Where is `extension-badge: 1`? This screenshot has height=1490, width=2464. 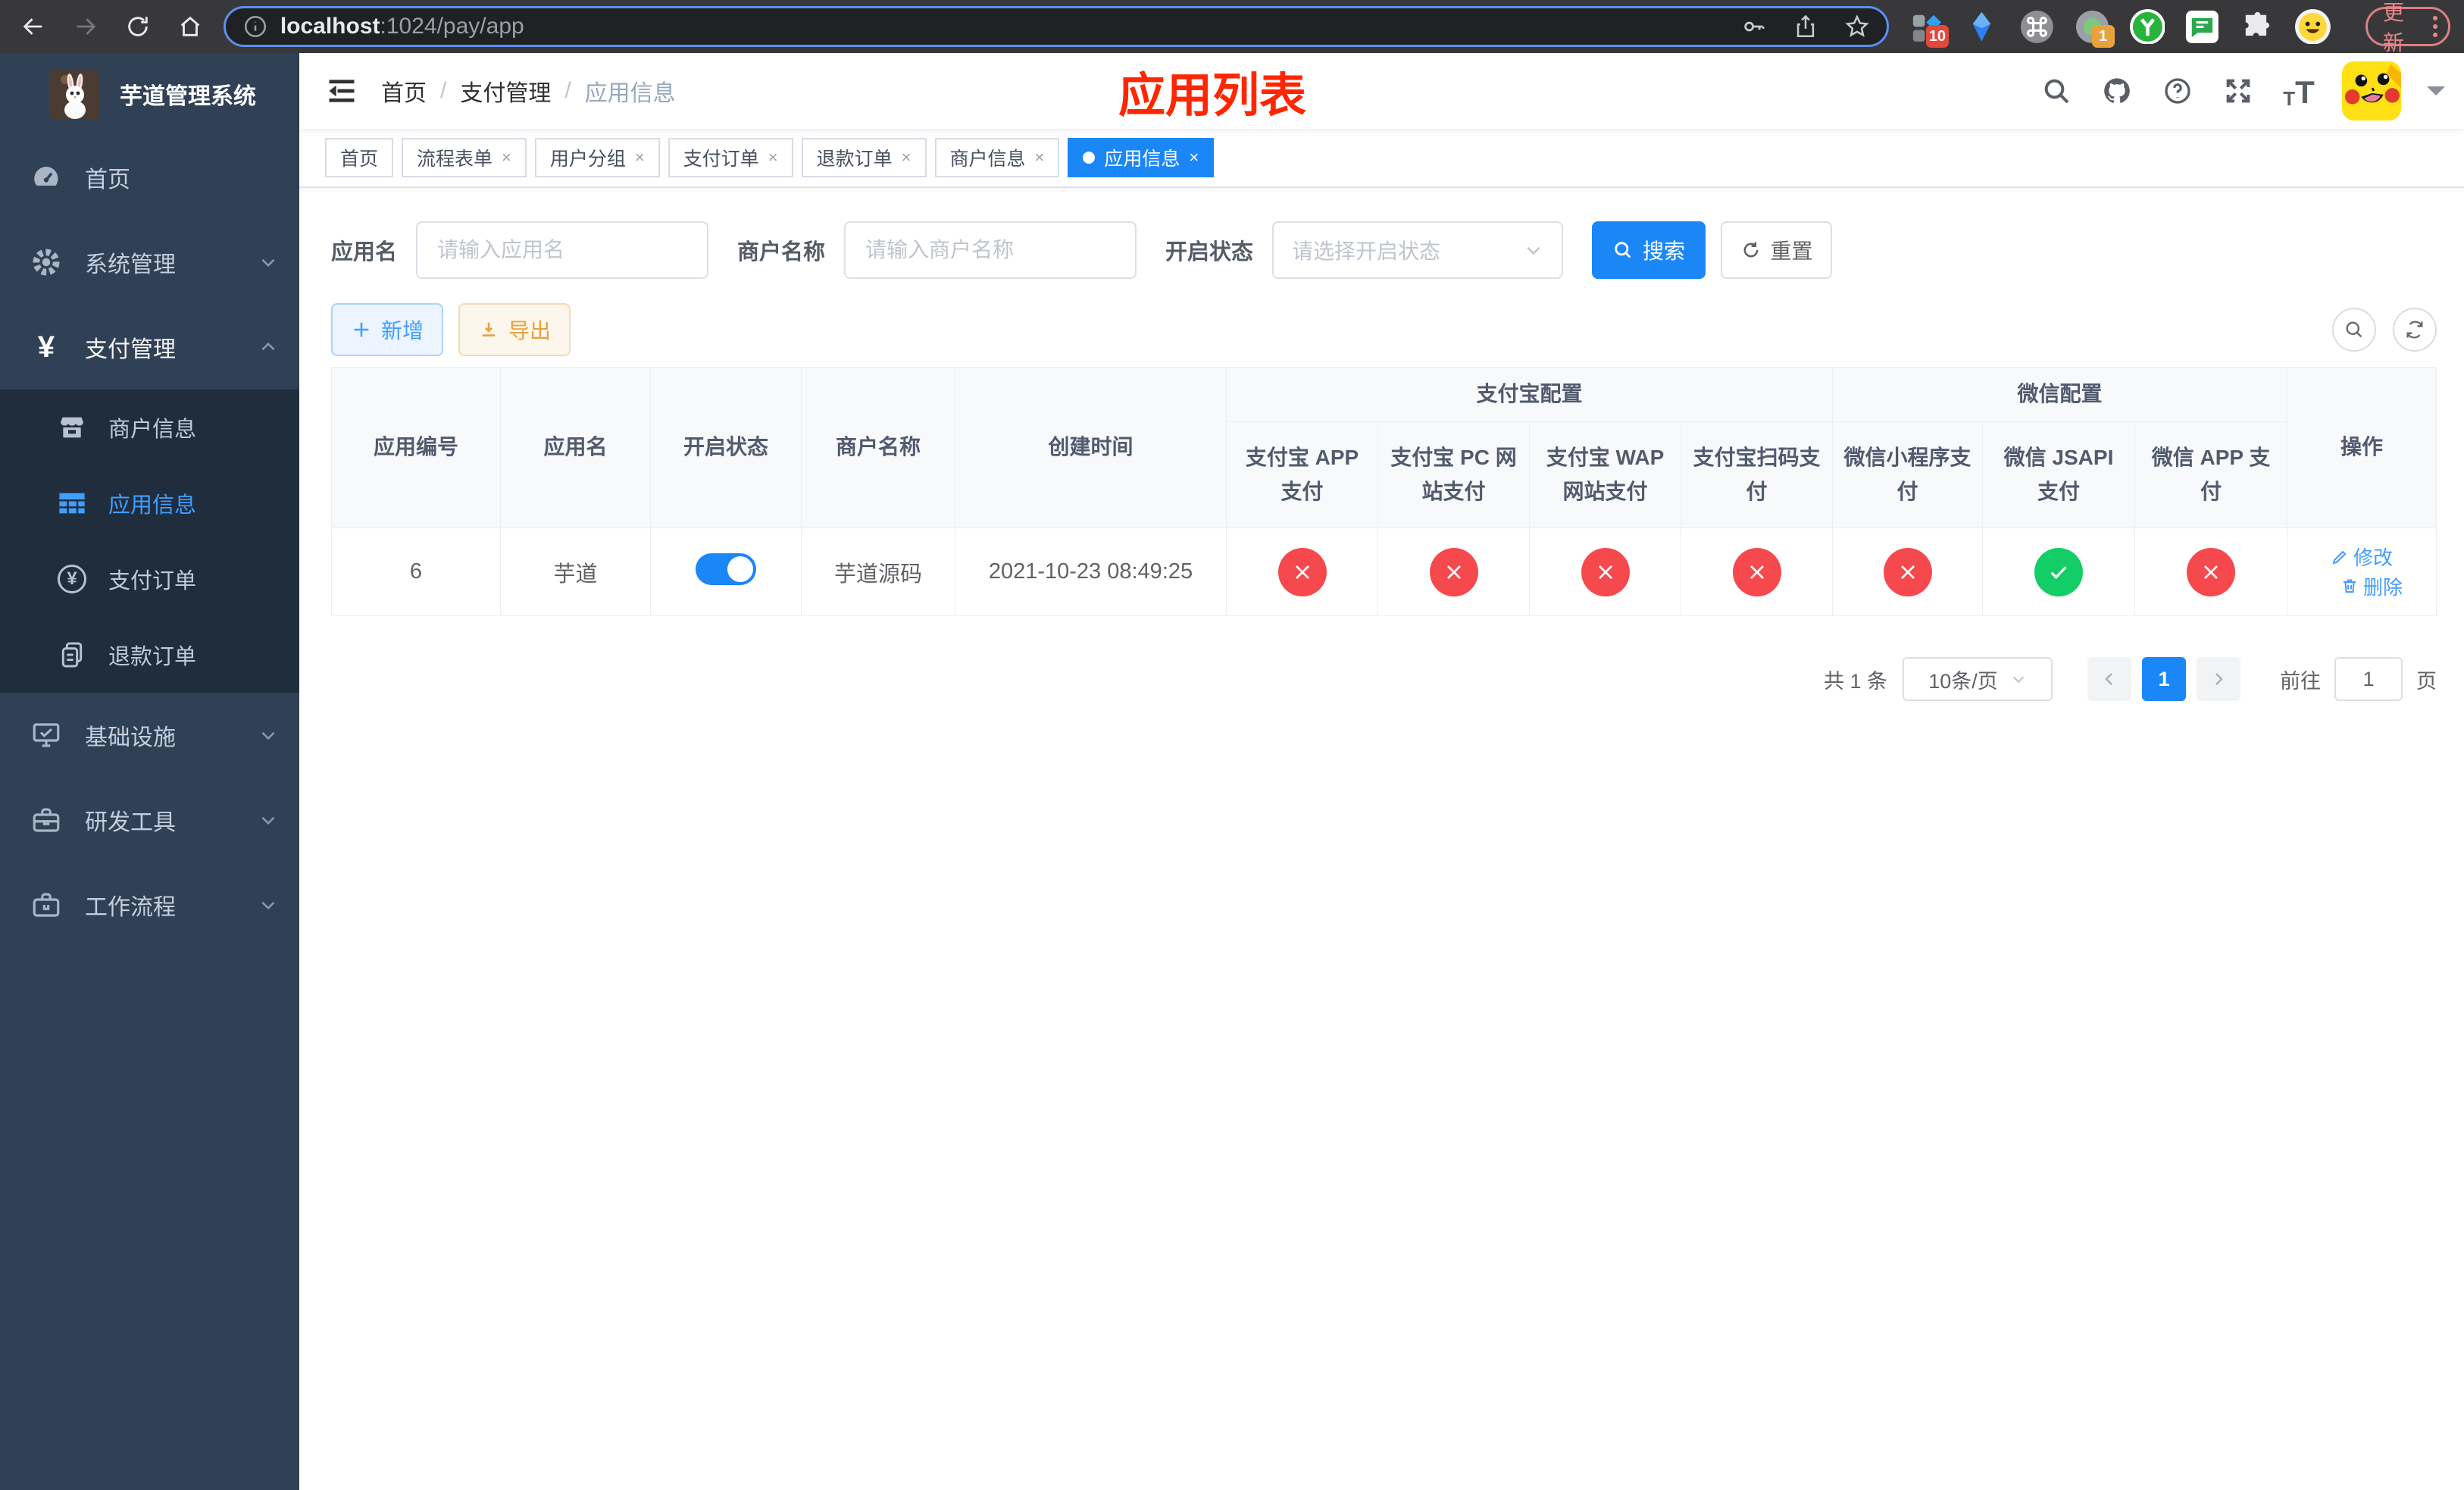
extension-badge: 1 is located at coordinates (2103, 36).